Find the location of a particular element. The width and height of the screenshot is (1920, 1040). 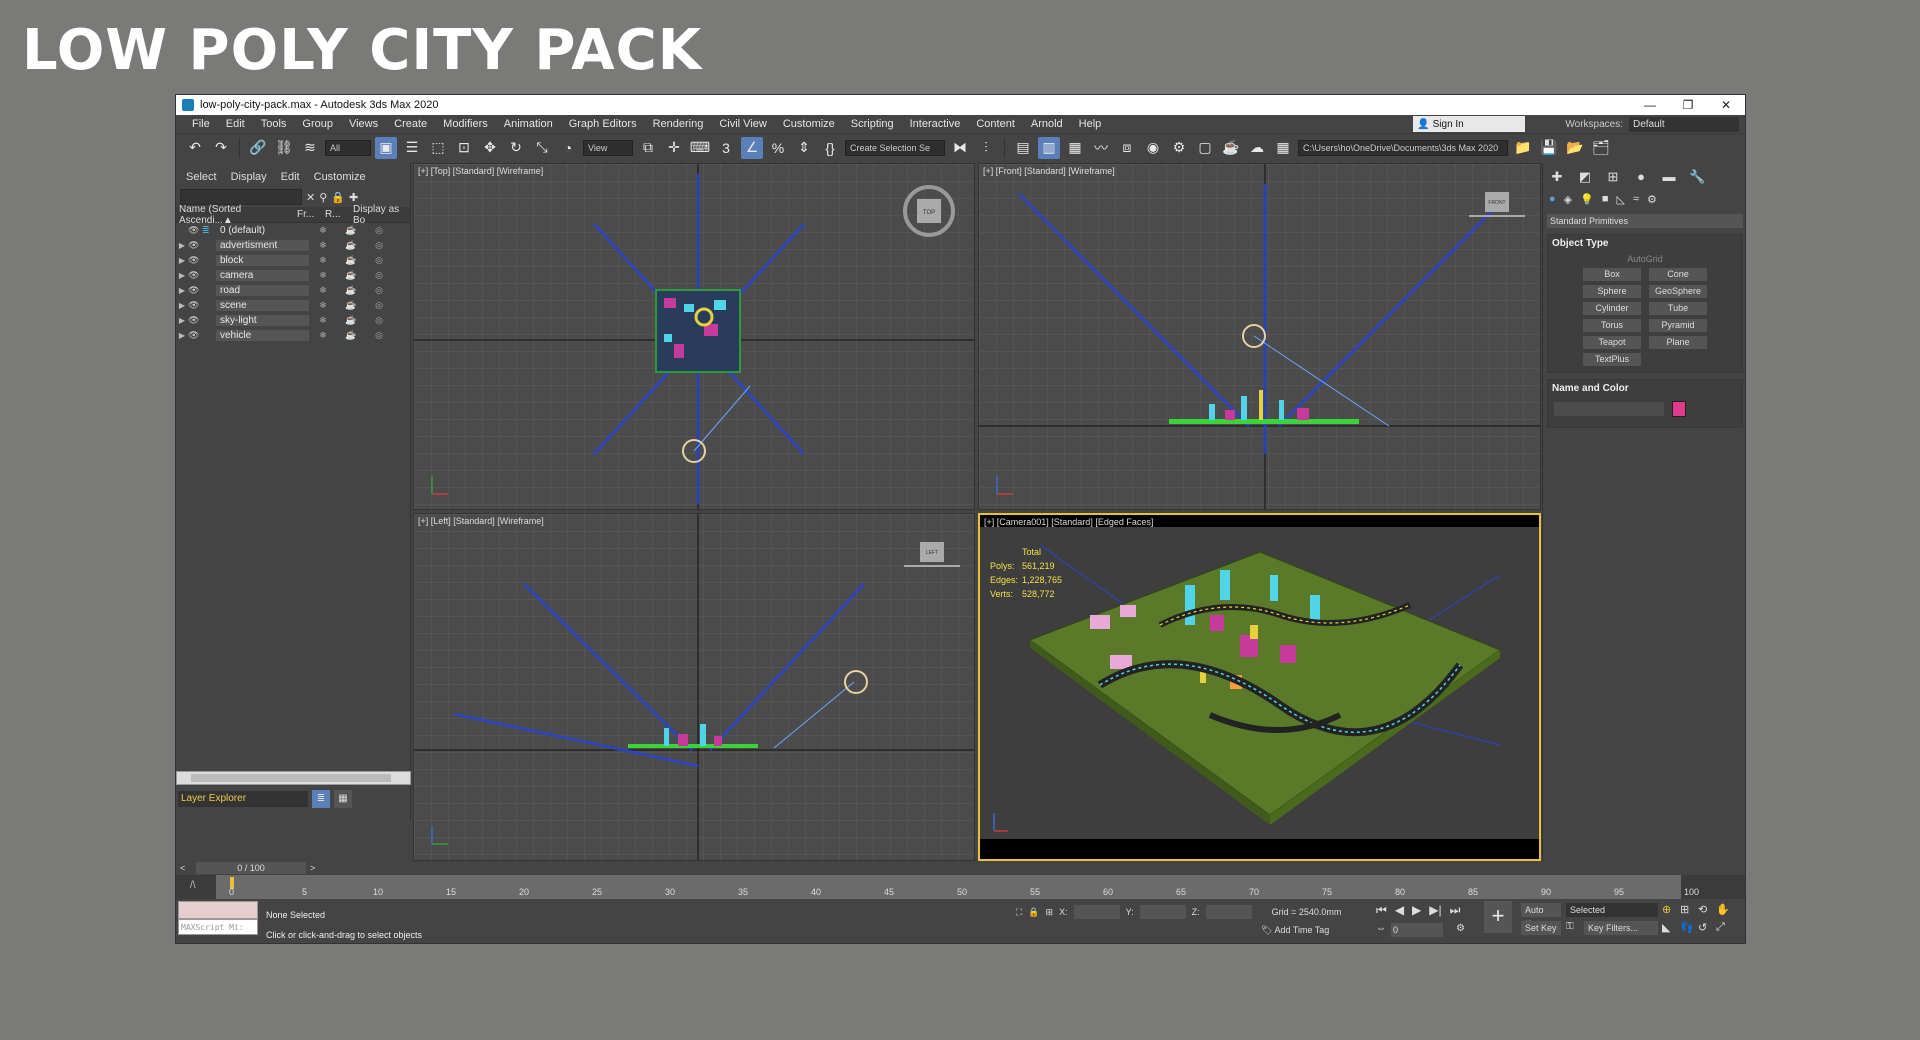

viewcube-label: FRONT is located at coordinates (1496, 203).